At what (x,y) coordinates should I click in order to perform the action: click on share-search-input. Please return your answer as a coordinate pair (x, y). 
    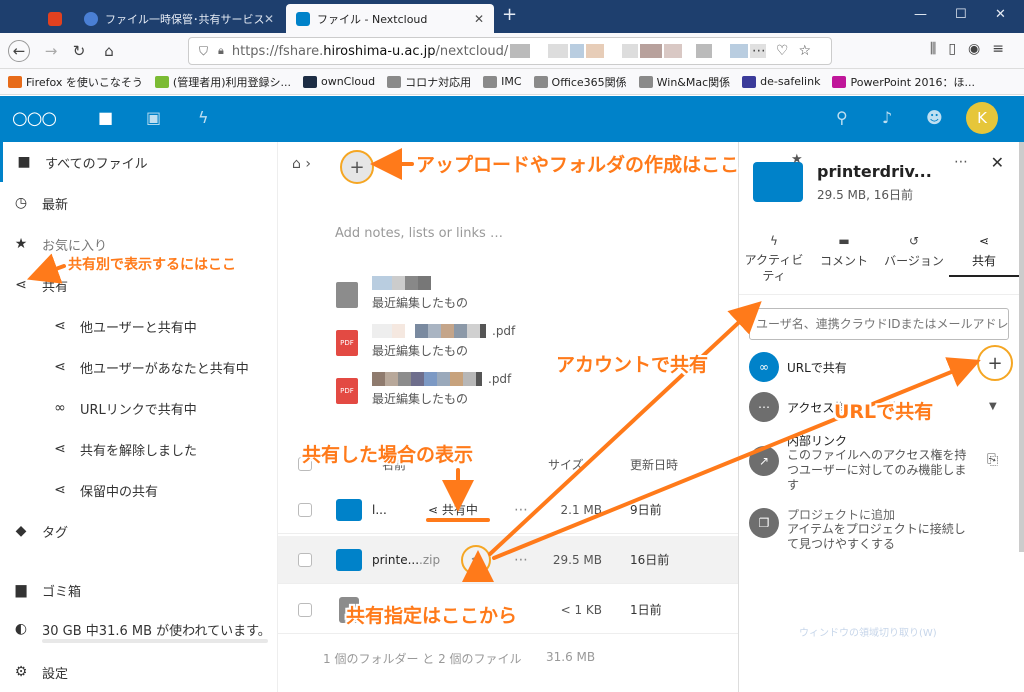
    Looking at the image, I should click on (879, 324).